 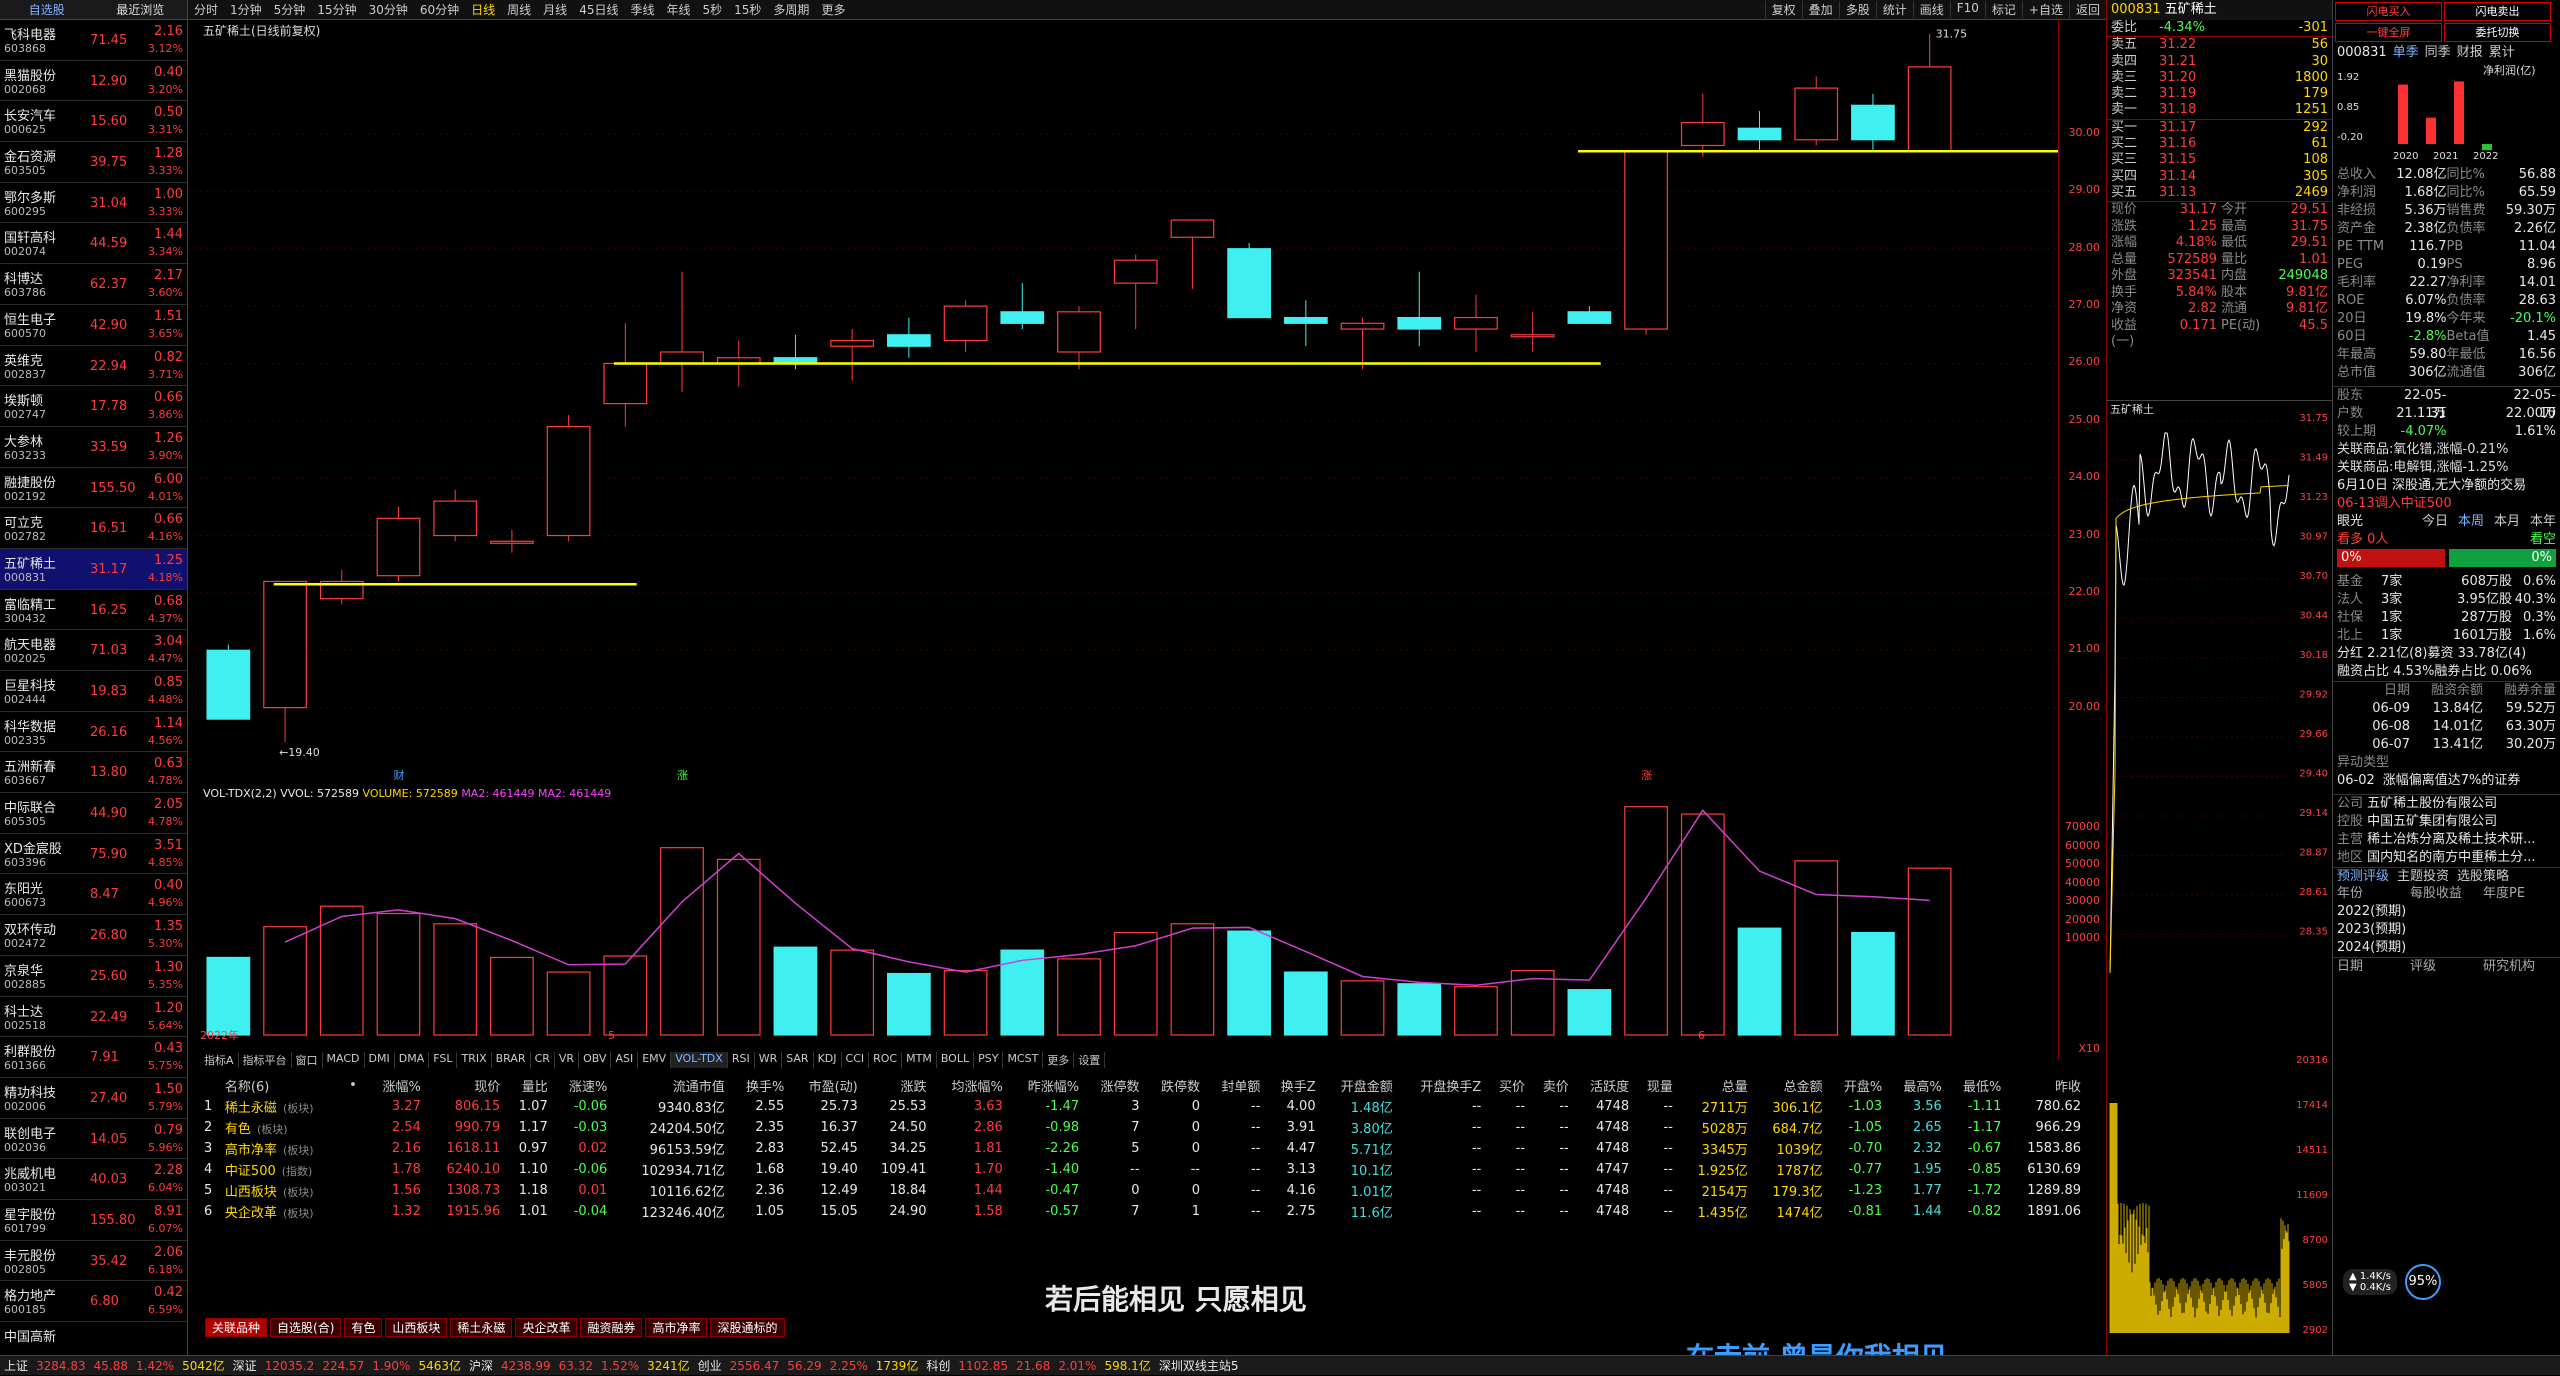 What do you see at coordinates (1234, 1085) in the screenshot?
I see `column-header: 封单额` at bounding box center [1234, 1085].